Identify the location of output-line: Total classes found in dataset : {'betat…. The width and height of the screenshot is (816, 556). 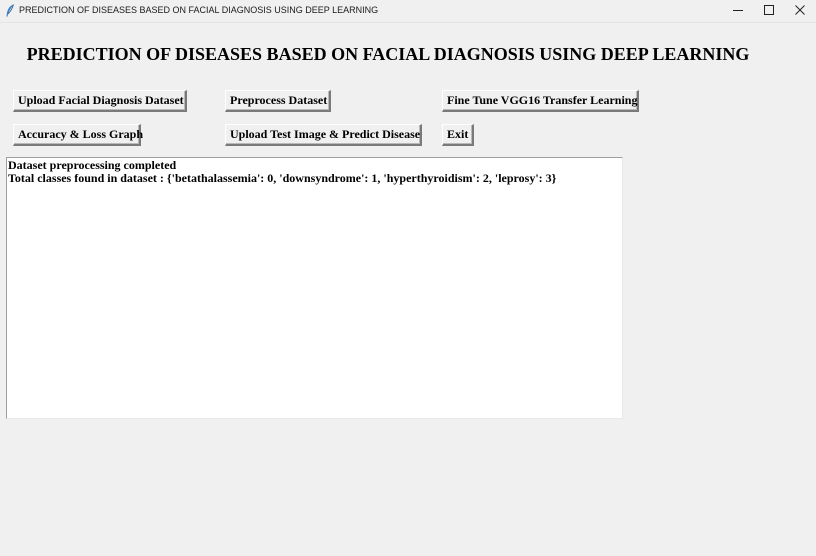
(282, 178).